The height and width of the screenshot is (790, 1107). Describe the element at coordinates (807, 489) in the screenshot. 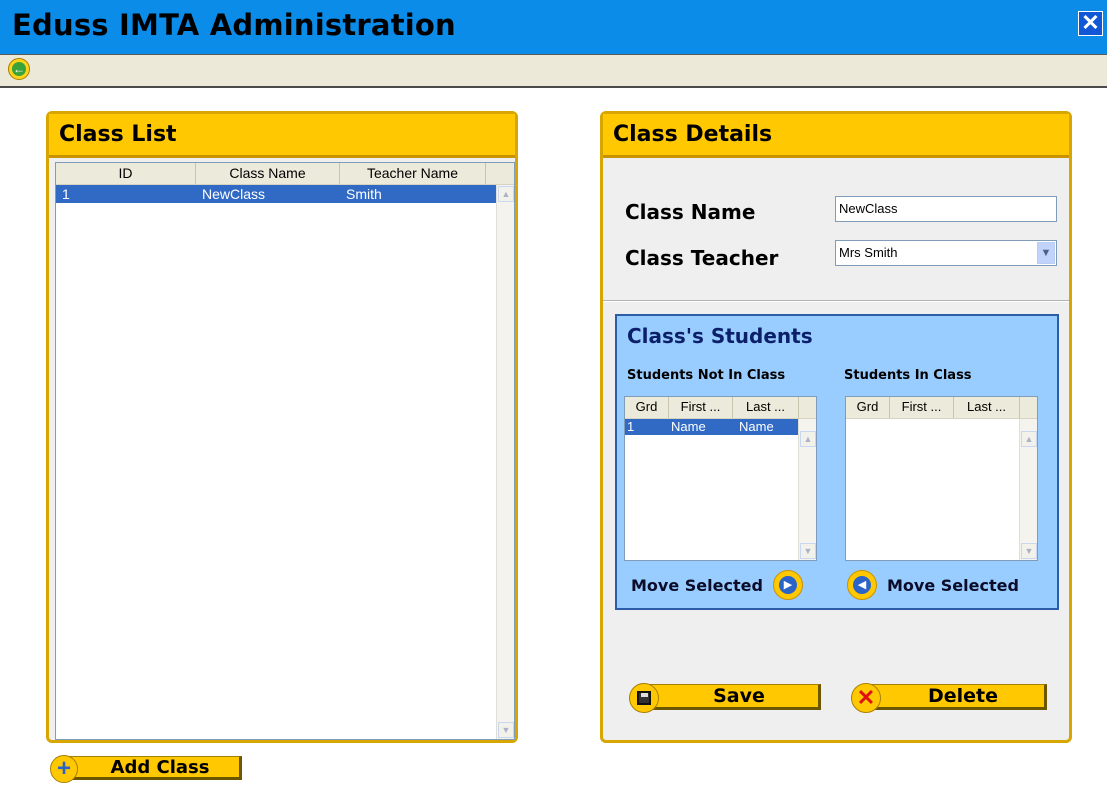

I see `students-not-in-scrollbar: ▲ ▼` at that location.